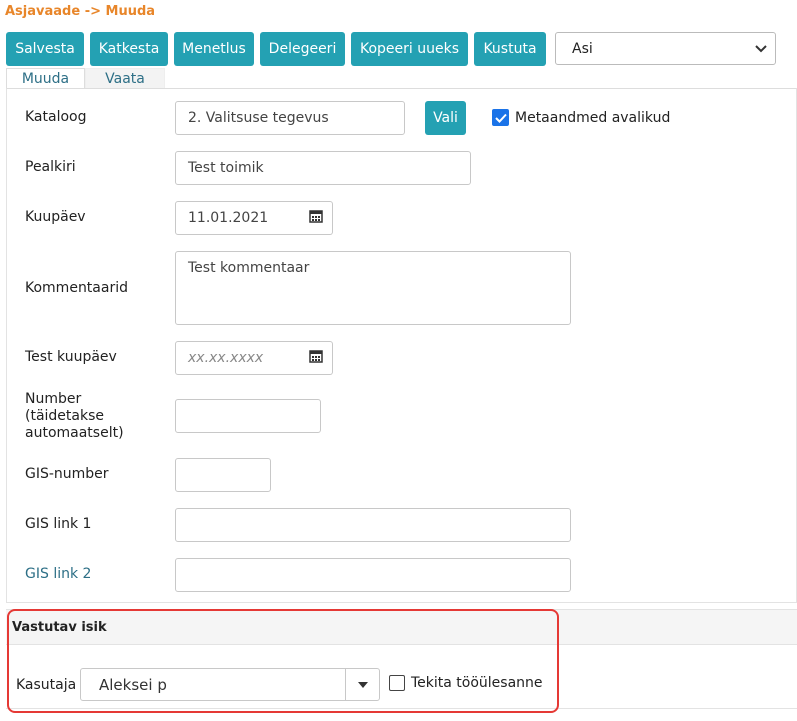  I want to click on date-label: Kuupäev, so click(55, 217).